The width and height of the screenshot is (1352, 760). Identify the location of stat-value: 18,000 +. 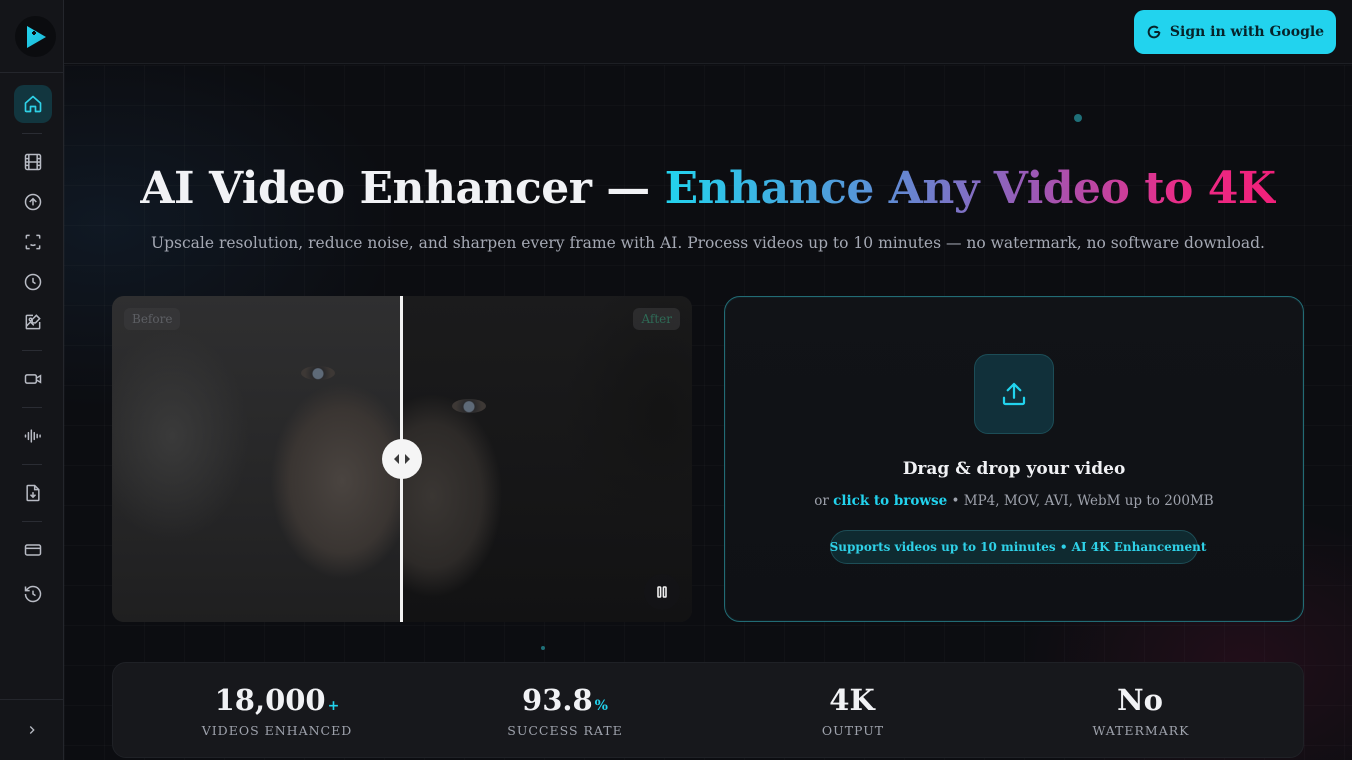
(277, 700).